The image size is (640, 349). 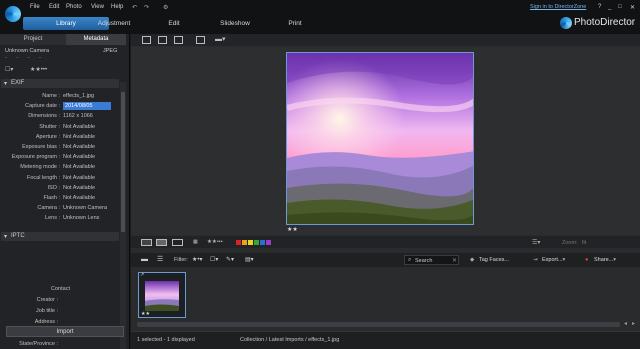 I want to click on maximize-button: □, so click(x=620, y=7).